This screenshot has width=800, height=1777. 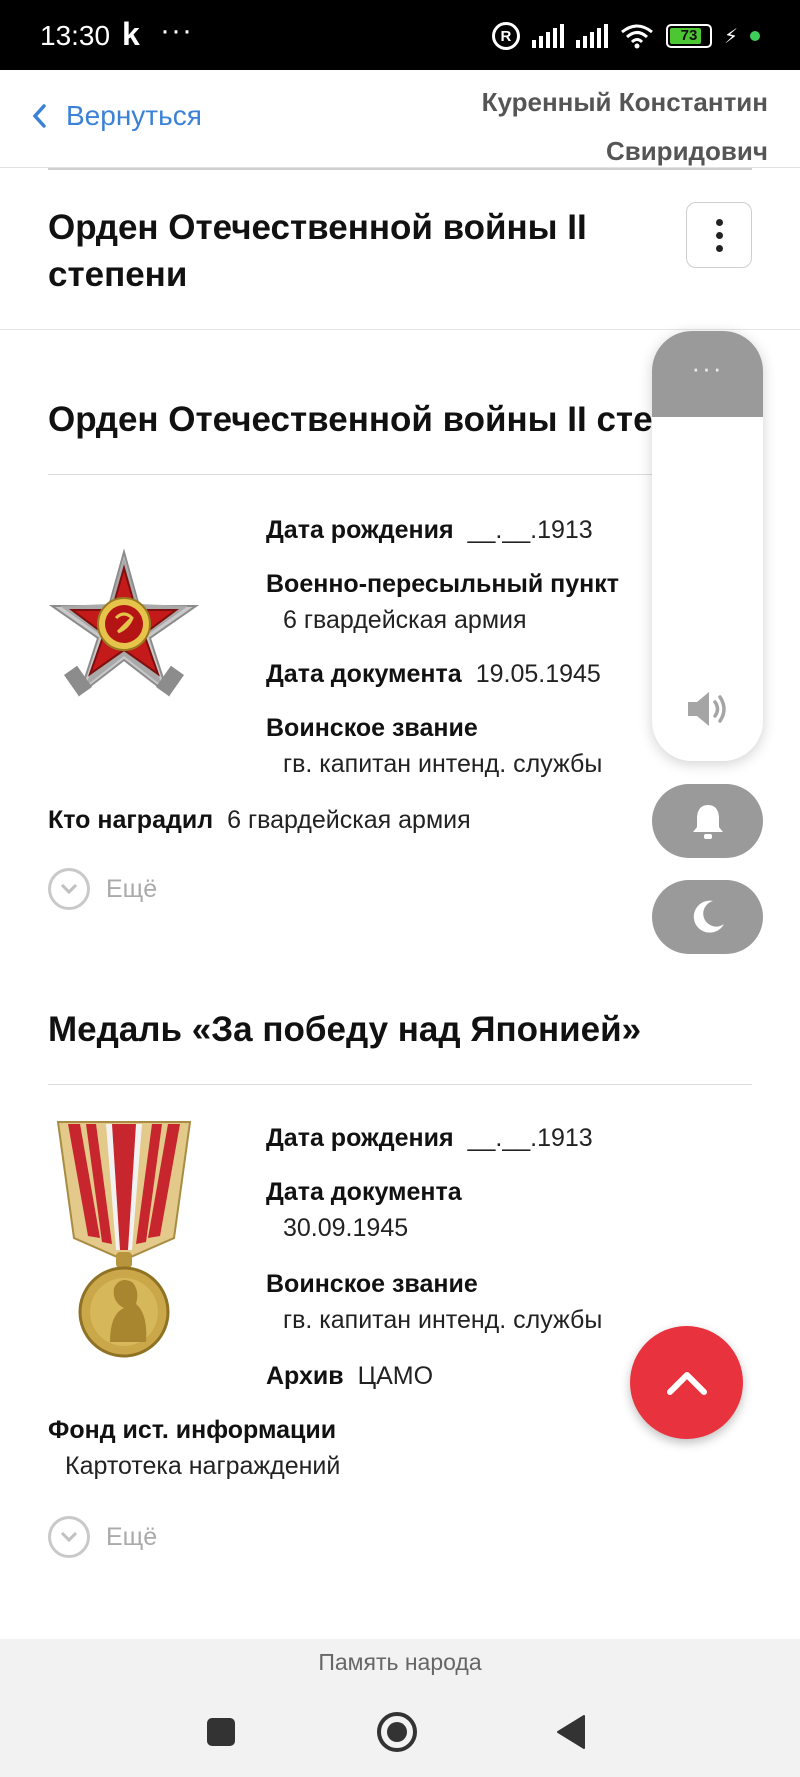 I want to click on signal-2-icon, so click(x=591, y=36).